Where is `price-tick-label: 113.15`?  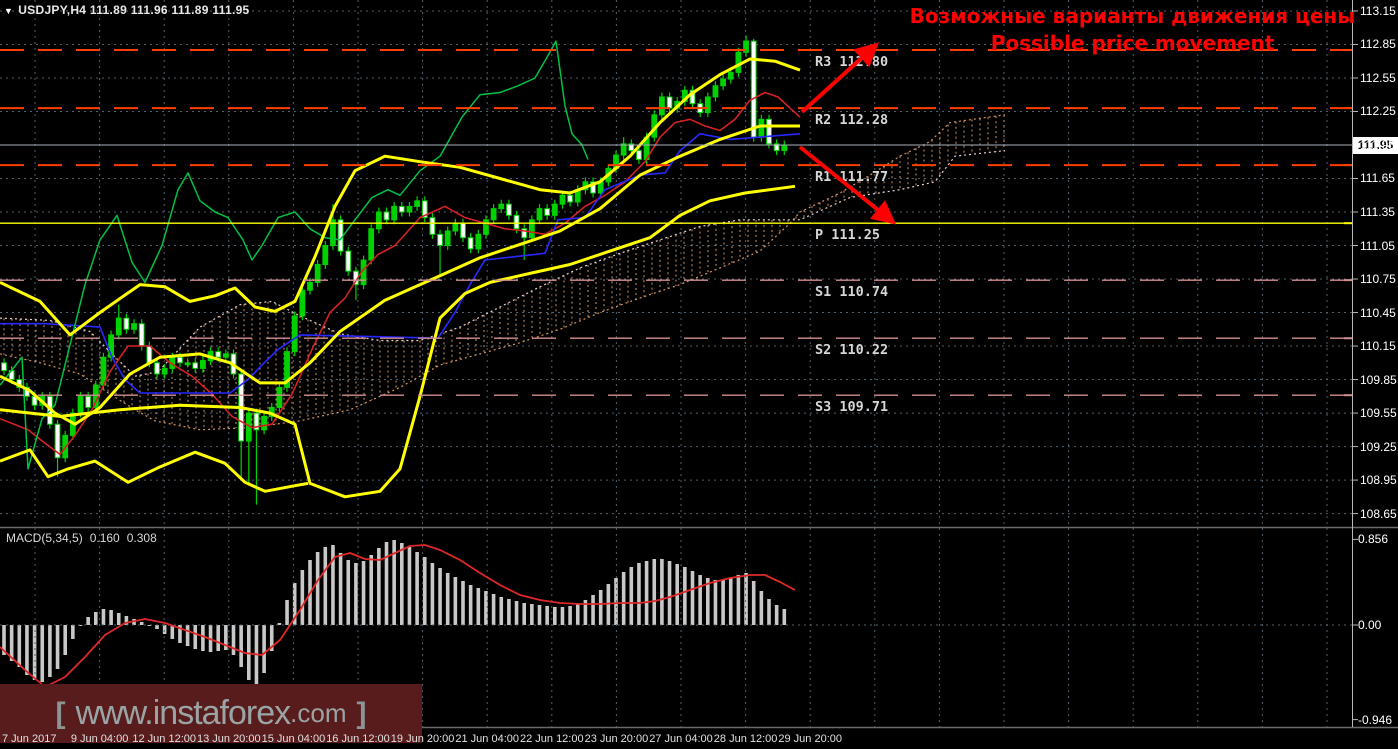 price-tick-label: 113.15 is located at coordinates (1378, 10).